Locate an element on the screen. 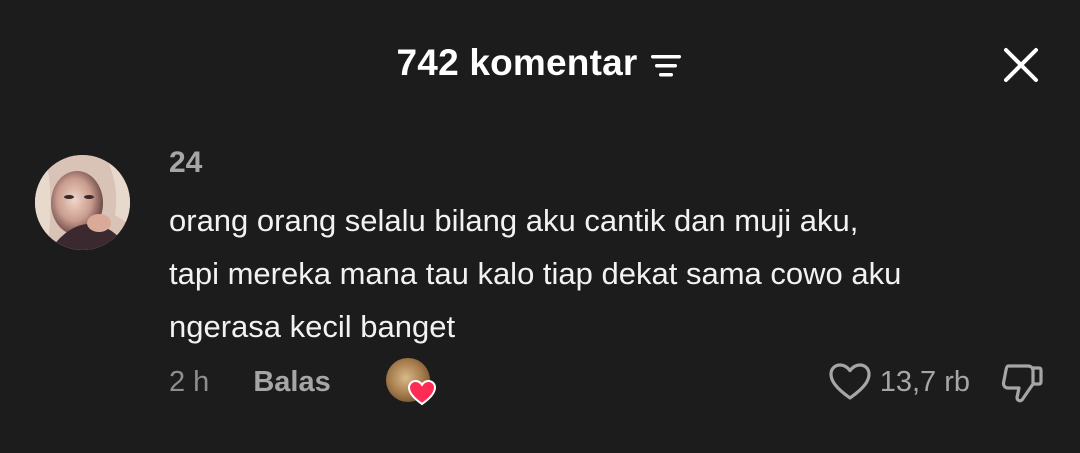 The height and width of the screenshot is (453, 1080). dislike-button is located at coordinates (1022, 383).